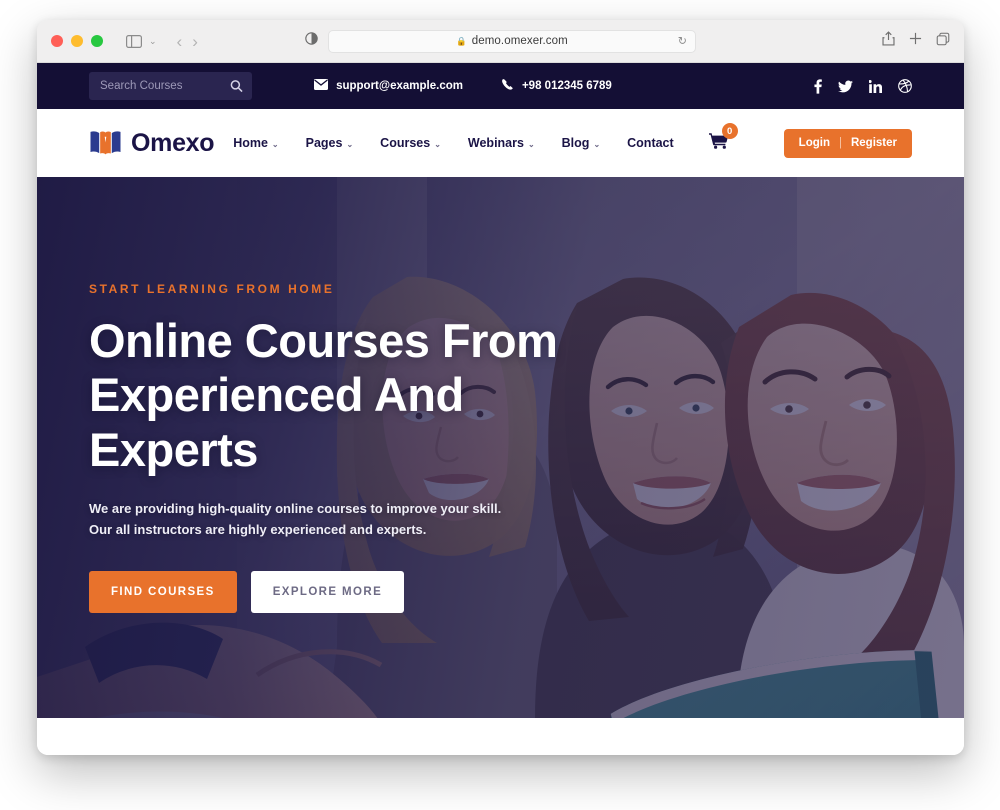 This screenshot has height=810, width=1000. Describe the element at coordinates (173, 142) in the screenshot. I see `brand-name: Omexo` at that location.